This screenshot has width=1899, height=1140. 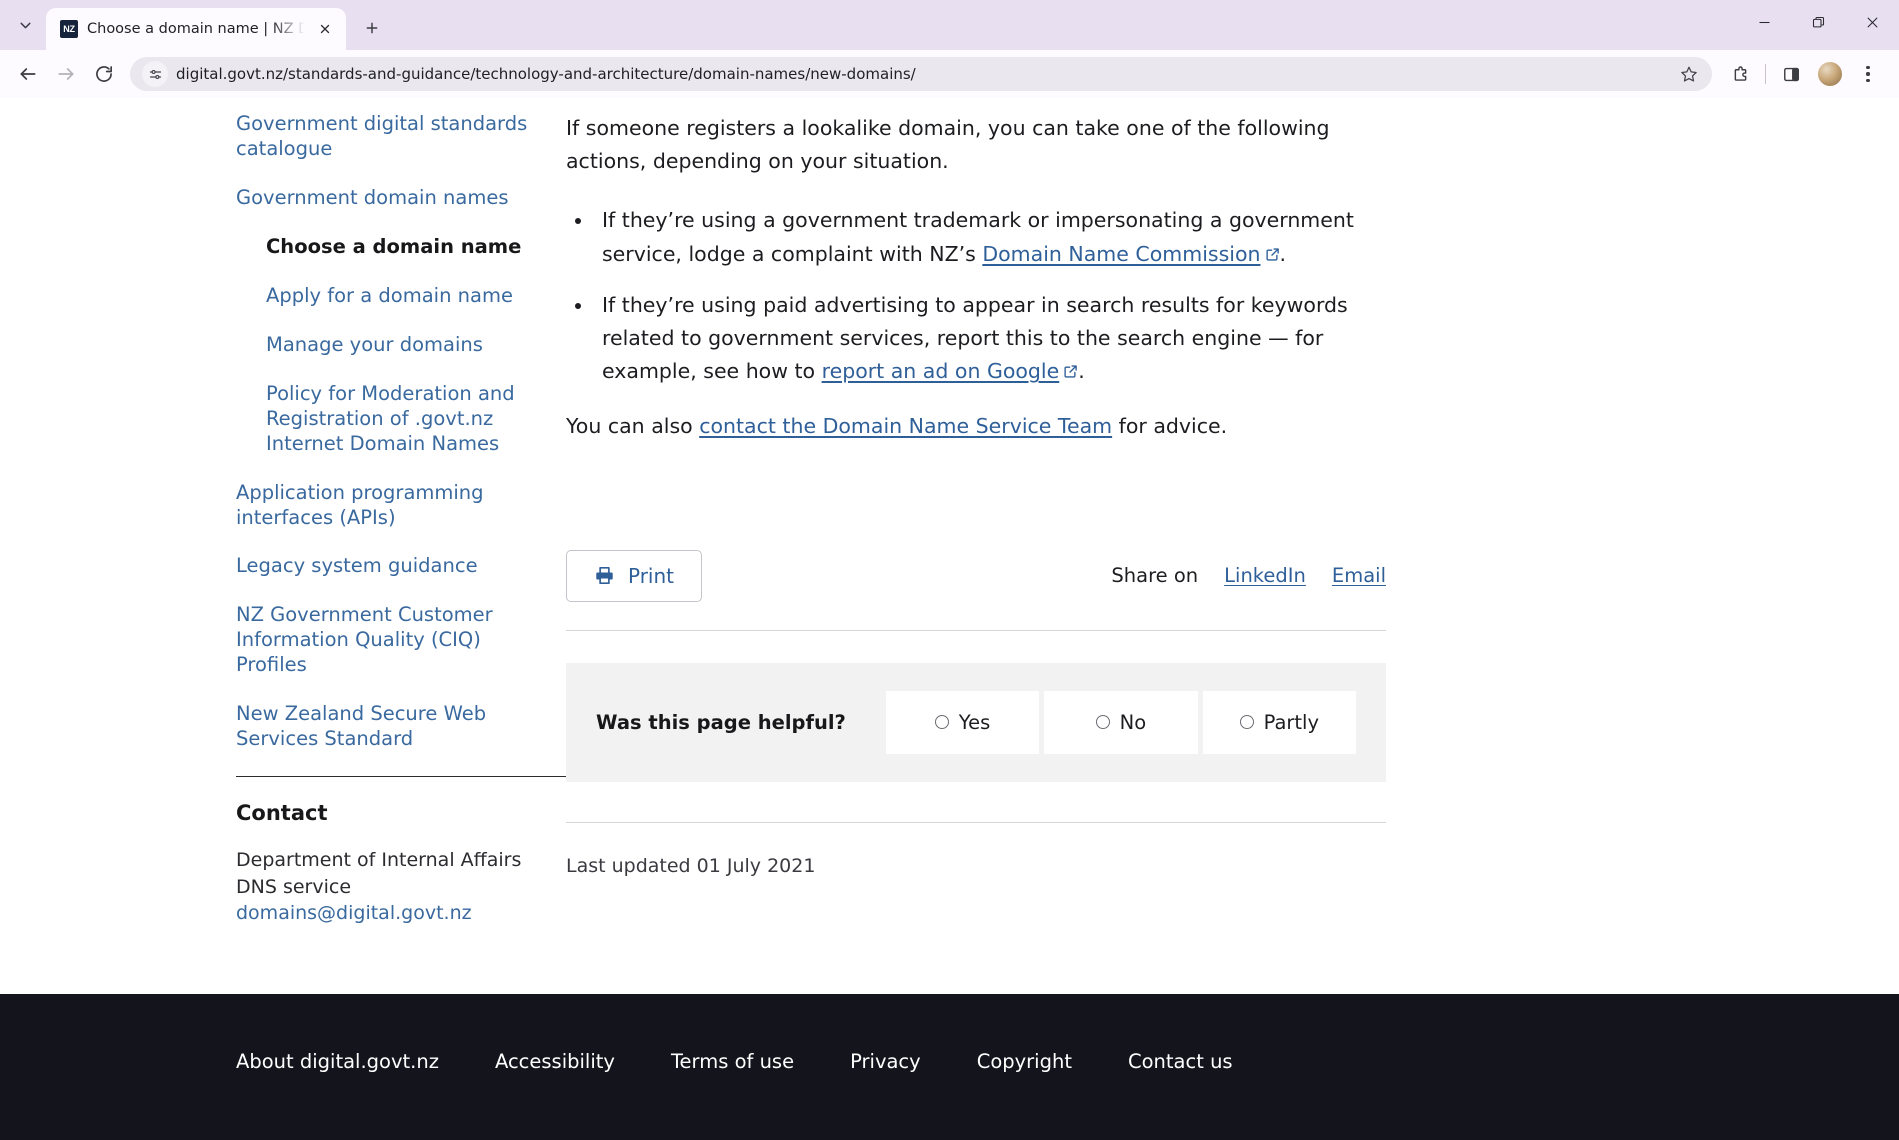 I want to click on sidebar-item-choose-a-domain-name: Choose a domain name, so click(x=401, y=247).